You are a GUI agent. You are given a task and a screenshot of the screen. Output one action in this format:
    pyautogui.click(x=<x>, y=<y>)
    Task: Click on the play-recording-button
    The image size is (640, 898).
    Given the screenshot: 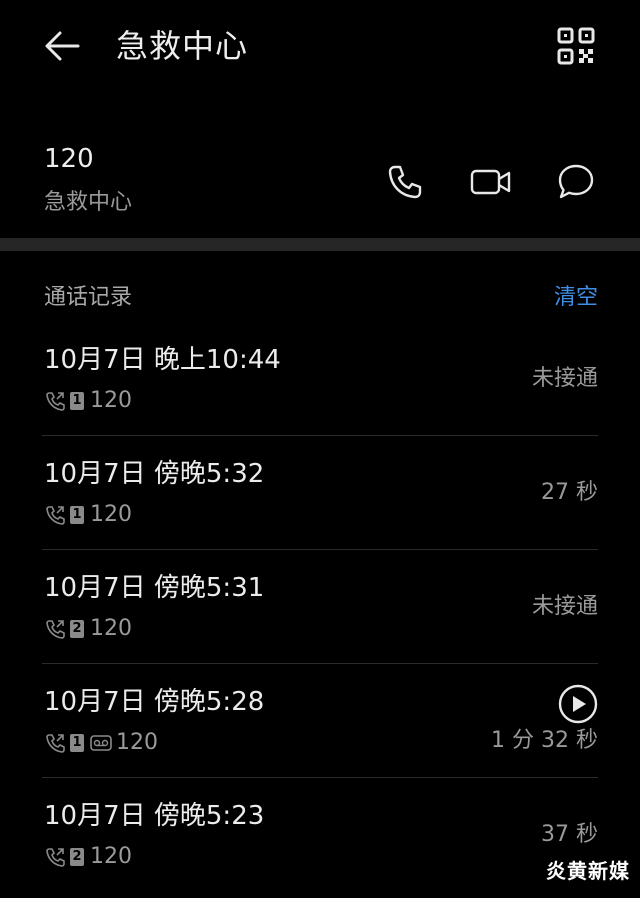 What is the action you would take?
    pyautogui.click(x=578, y=704)
    